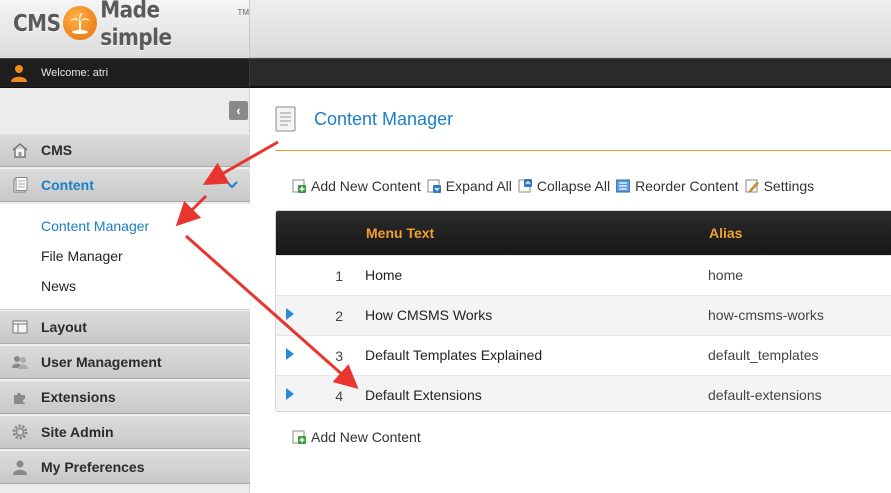 This screenshot has height=493, width=891. I want to click on content-submenu: Content Manager File Manager News, so click(125, 257).